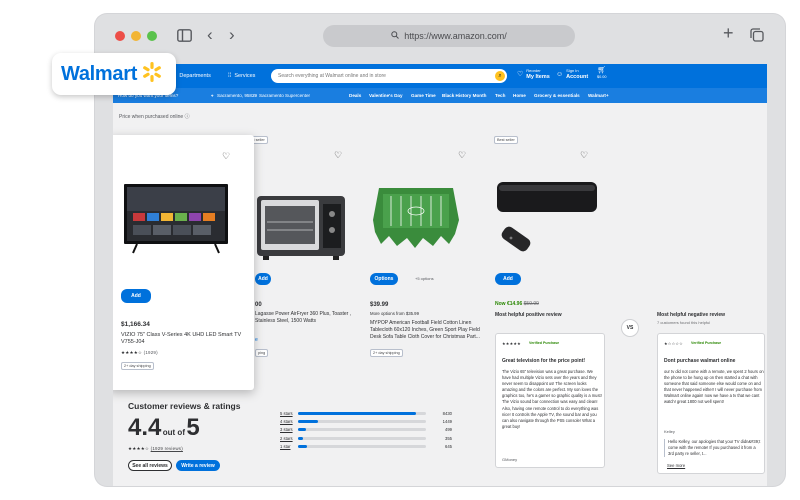 This screenshot has width=800, height=500. I want to click on best-seller-badge: Best seller, so click(506, 140).